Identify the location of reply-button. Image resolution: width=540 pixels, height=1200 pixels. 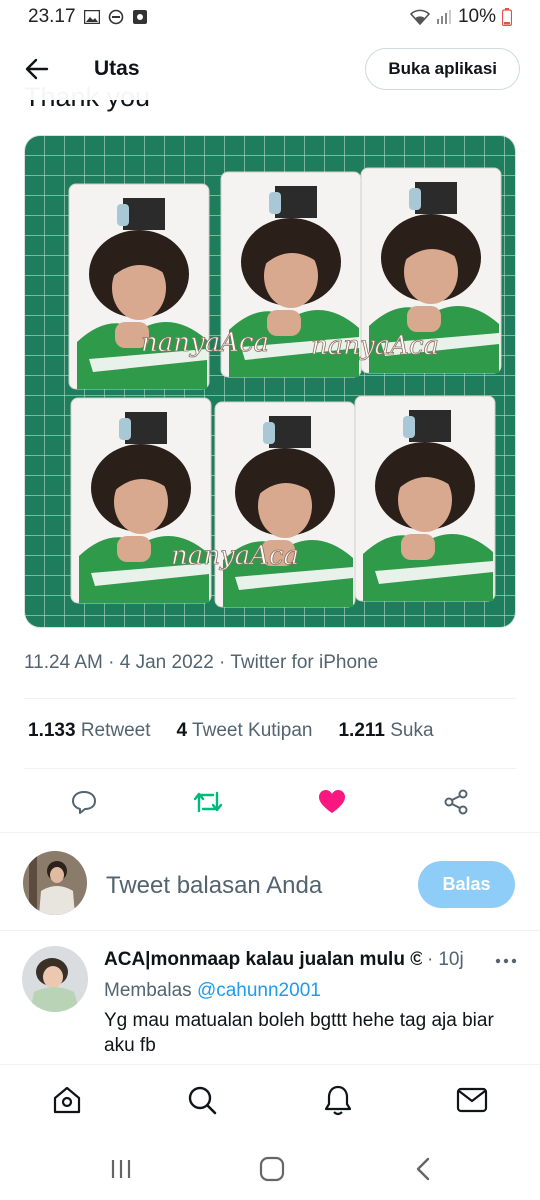
(84, 802).